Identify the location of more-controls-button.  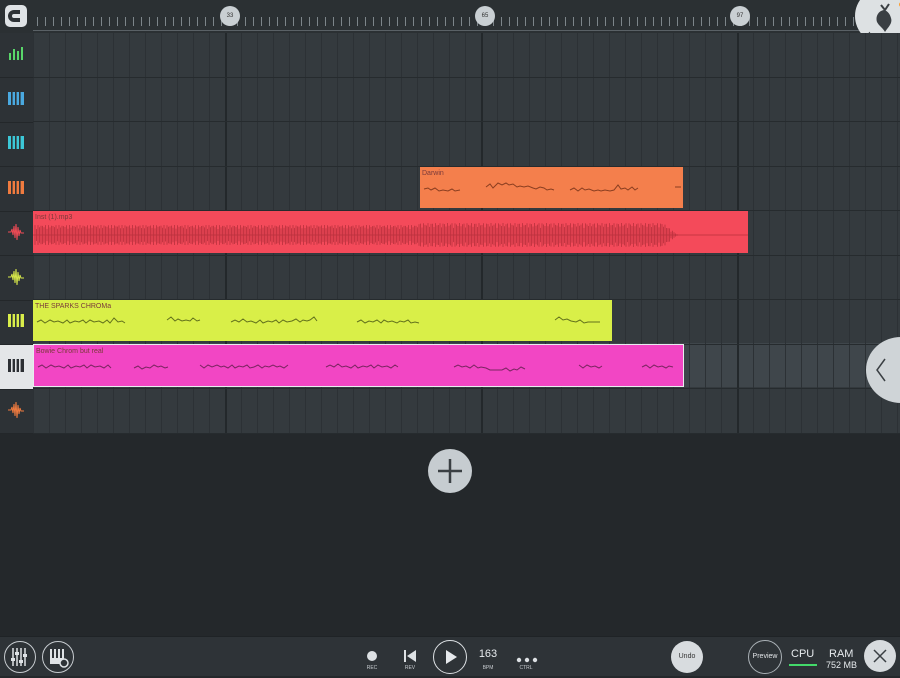
(527, 657).